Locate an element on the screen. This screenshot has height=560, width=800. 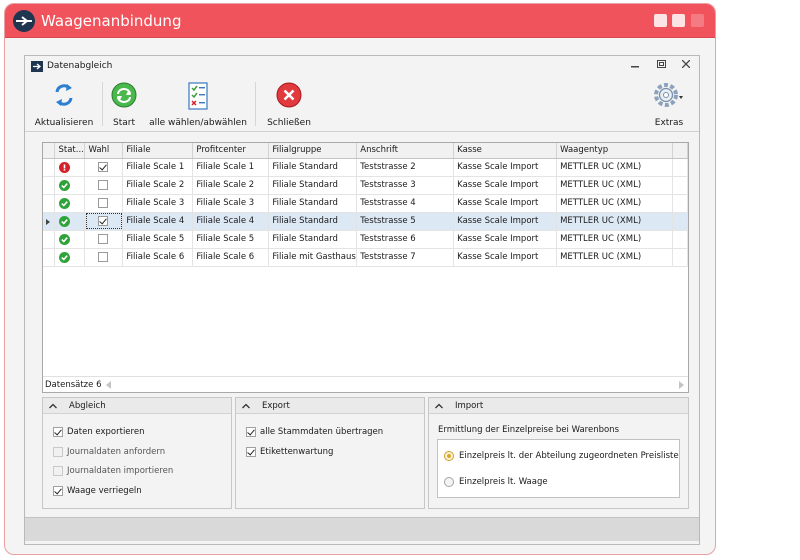
close-button: Schließen is located at coordinates (289, 105).